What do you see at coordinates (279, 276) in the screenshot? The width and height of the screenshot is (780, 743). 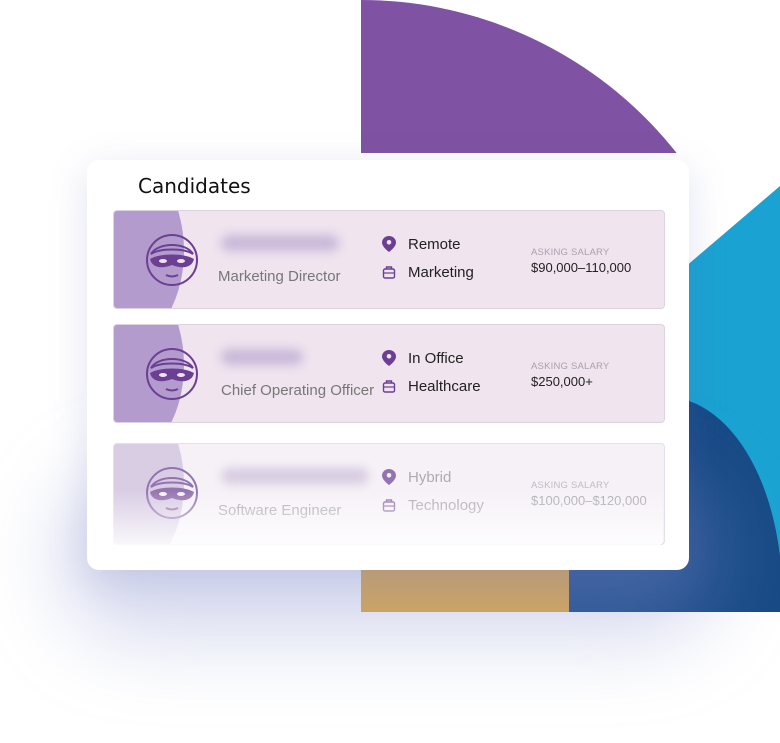 I see `candidate-role: Marketing Director` at bounding box center [279, 276].